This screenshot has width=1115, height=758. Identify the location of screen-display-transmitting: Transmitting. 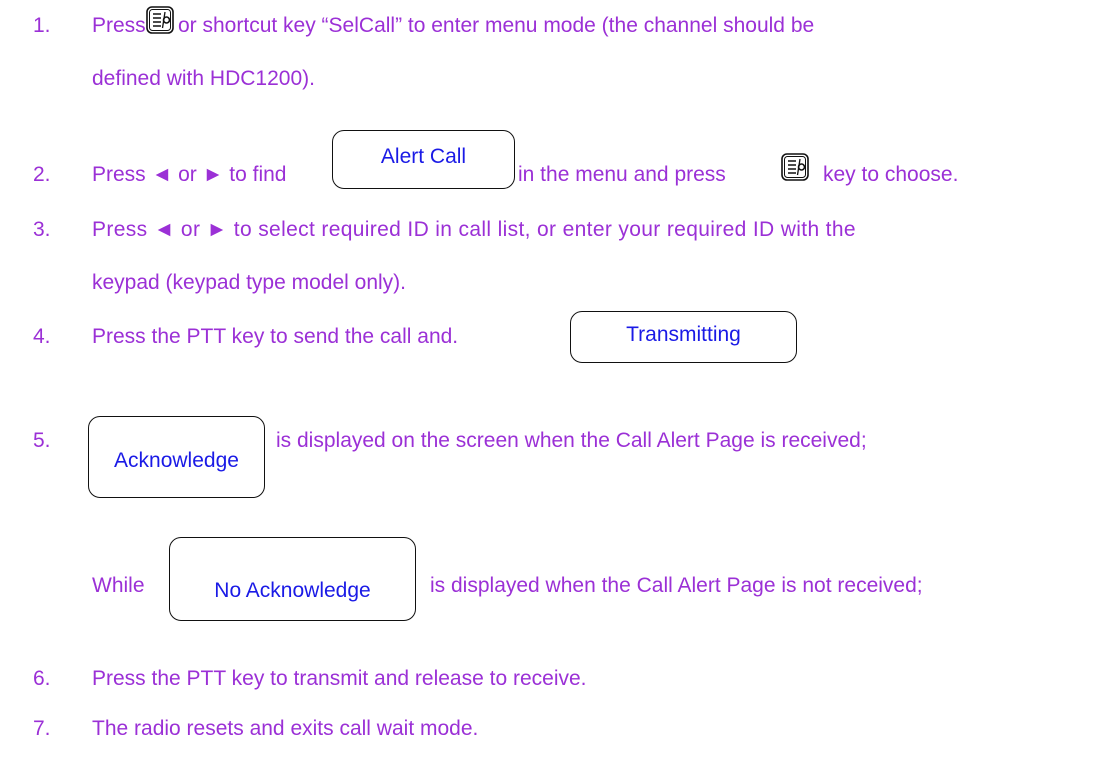
(683, 337).